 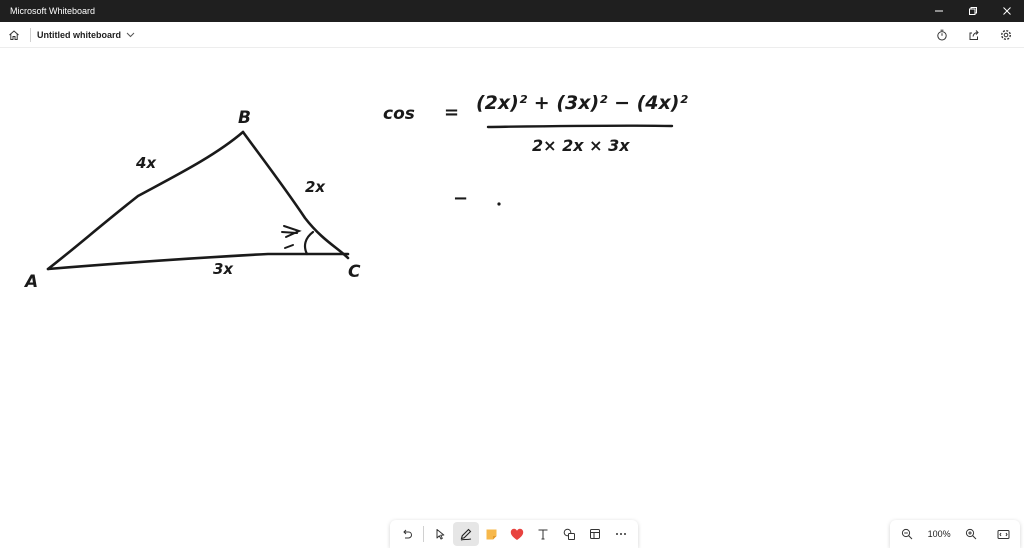 What do you see at coordinates (581, 145) in the screenshot?
I see `fraction-denominator: 2× 2x × 3x` at bounding box center [581, 145].